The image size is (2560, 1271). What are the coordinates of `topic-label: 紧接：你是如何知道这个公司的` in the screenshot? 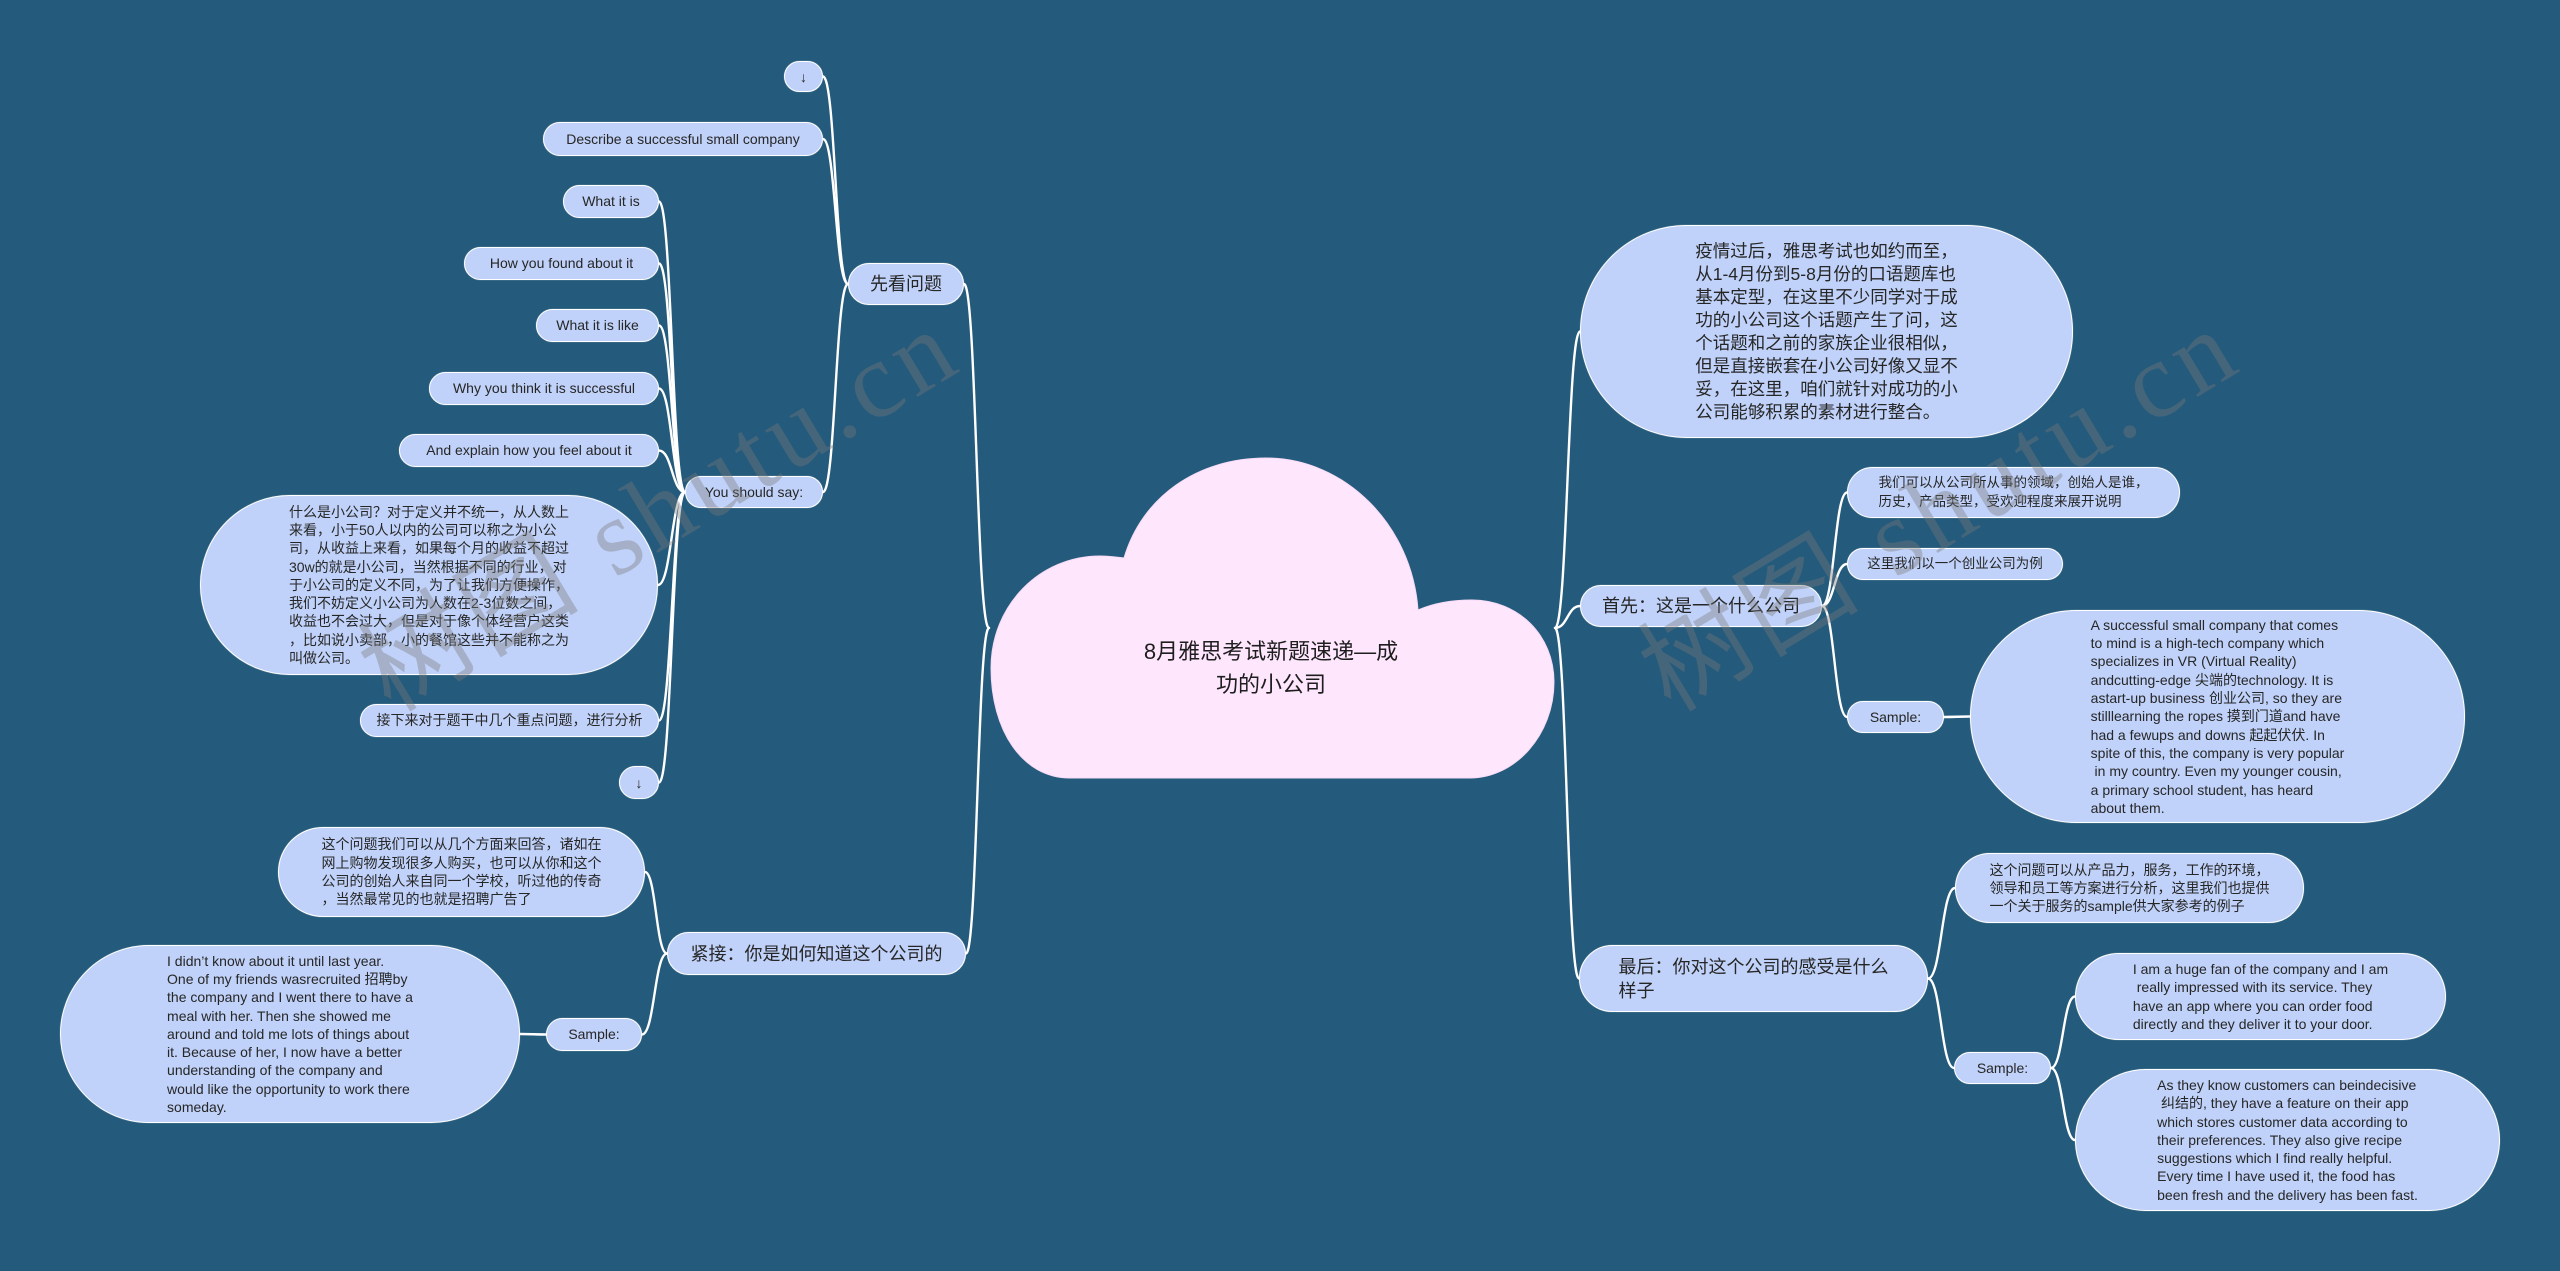 It's located at (816, 953).